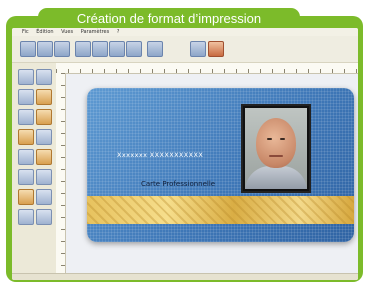  I want to click on undo-icon, so click(155, 49).